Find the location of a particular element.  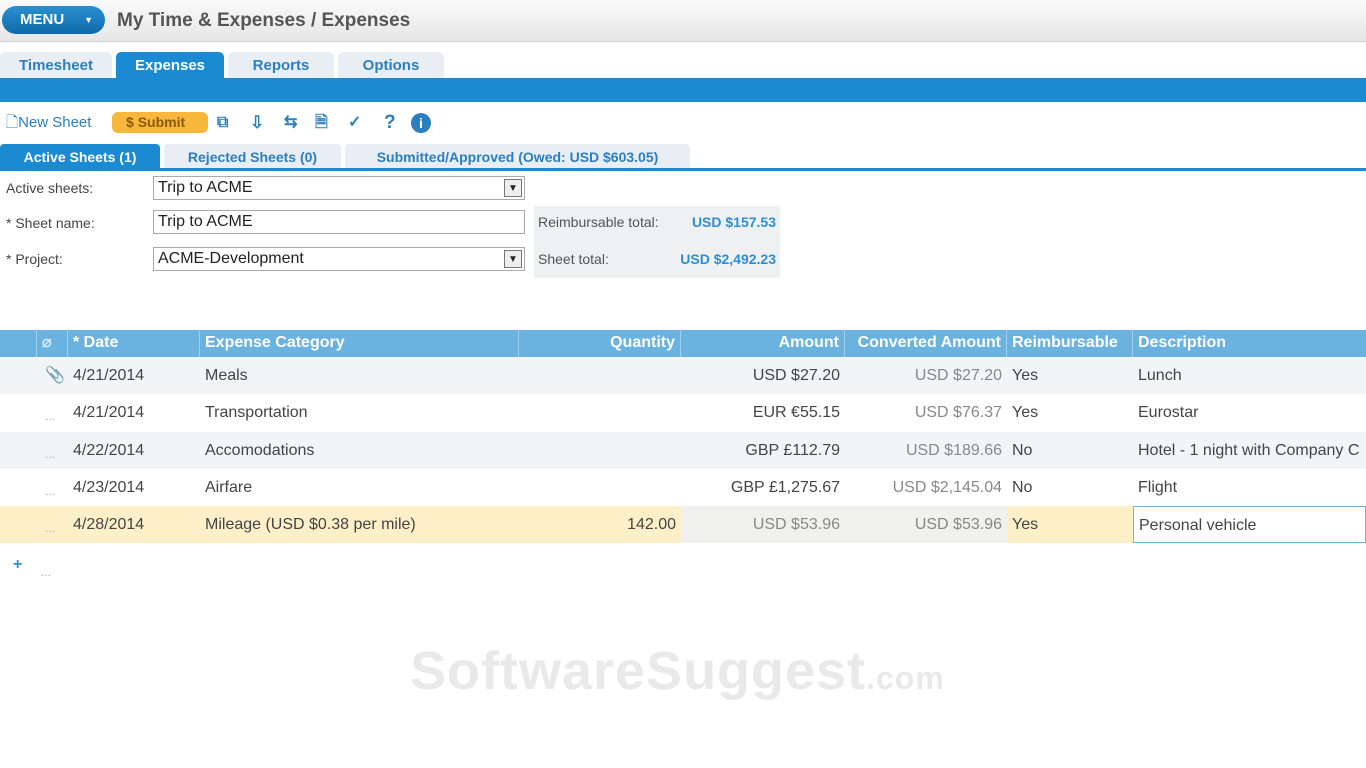

cell-converted: USD $189.66 is located at coordinates (926, 450).